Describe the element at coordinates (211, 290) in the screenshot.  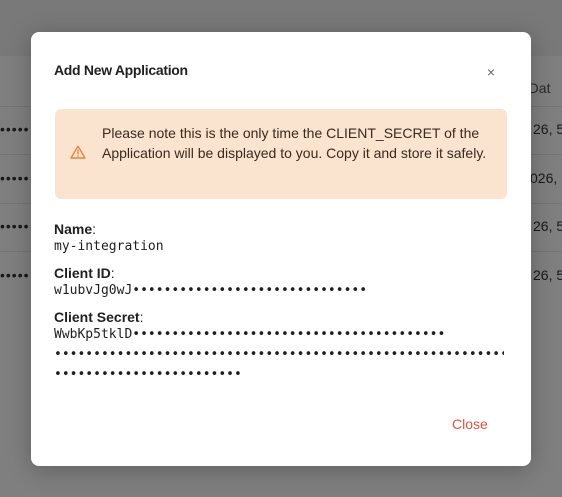
I see `client-id-value: w1ubvJg0wJ••••••••••••••••••••••••••••••` at that location.